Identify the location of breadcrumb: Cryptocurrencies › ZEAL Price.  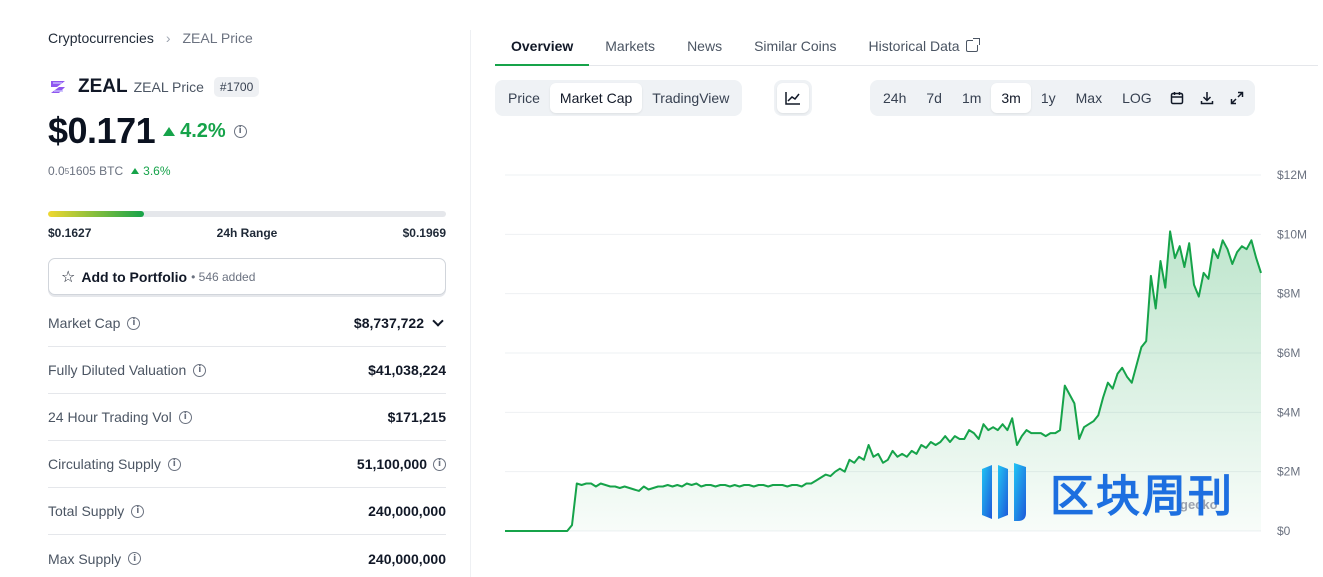
(150, 38).